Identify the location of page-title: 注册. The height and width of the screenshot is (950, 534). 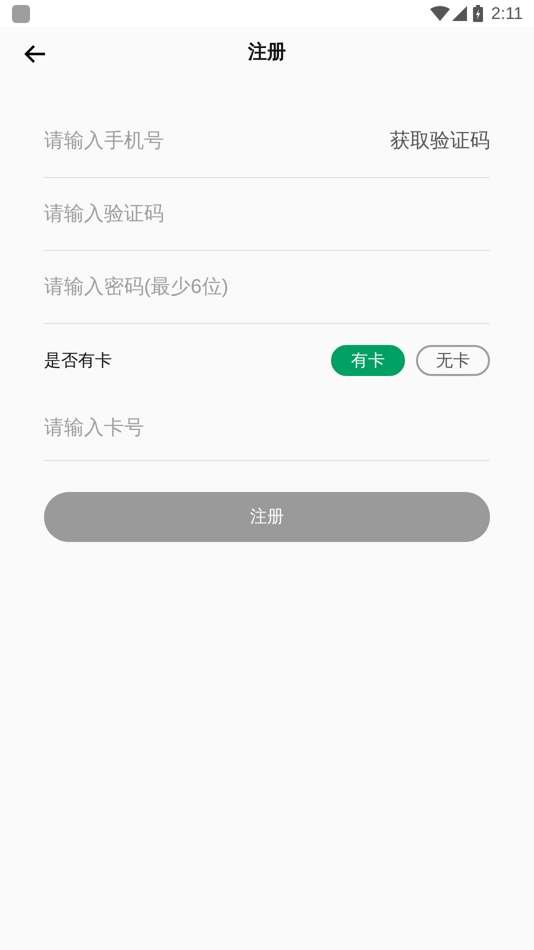
(267, 53).